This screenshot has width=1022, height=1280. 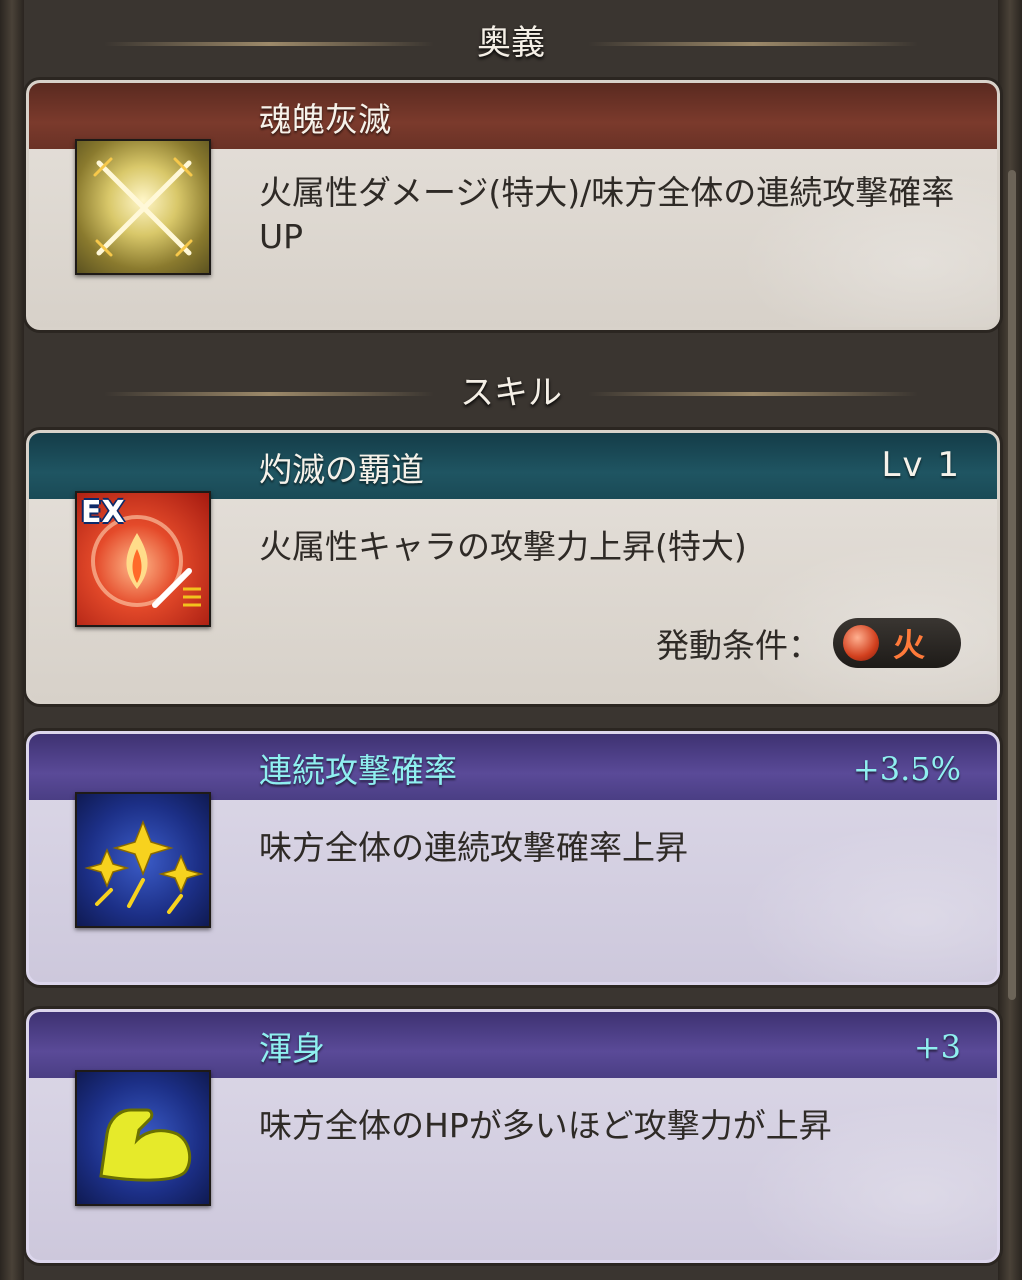 I want to click on fire-sword-icon: EX, so click(x=143, y=559).